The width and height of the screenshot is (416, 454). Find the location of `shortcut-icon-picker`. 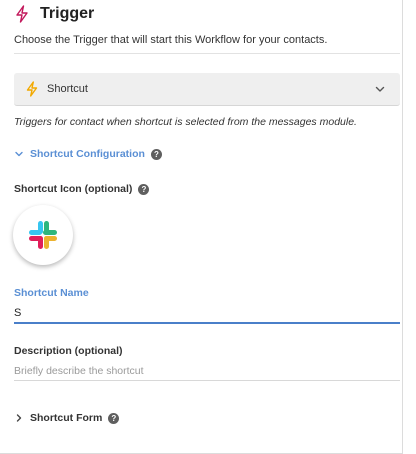

shortcut-icon-picker is located at coordinates (43, 235).